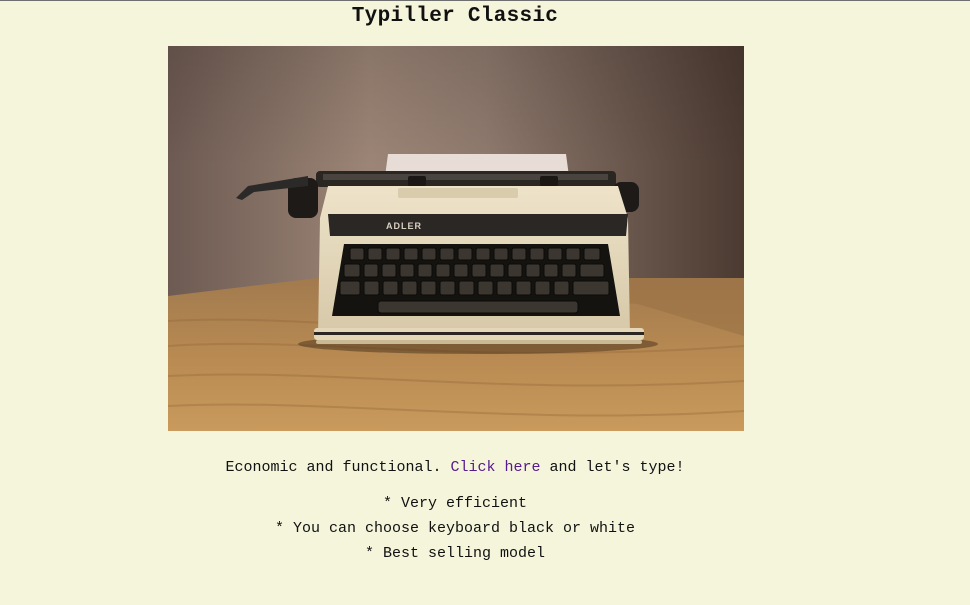 This screenshot has width=970, height=605. What do you see at coordinates (496, 467) in the screenshot?
I see `click-here-link: Click here` at bounding box center [496, 467].